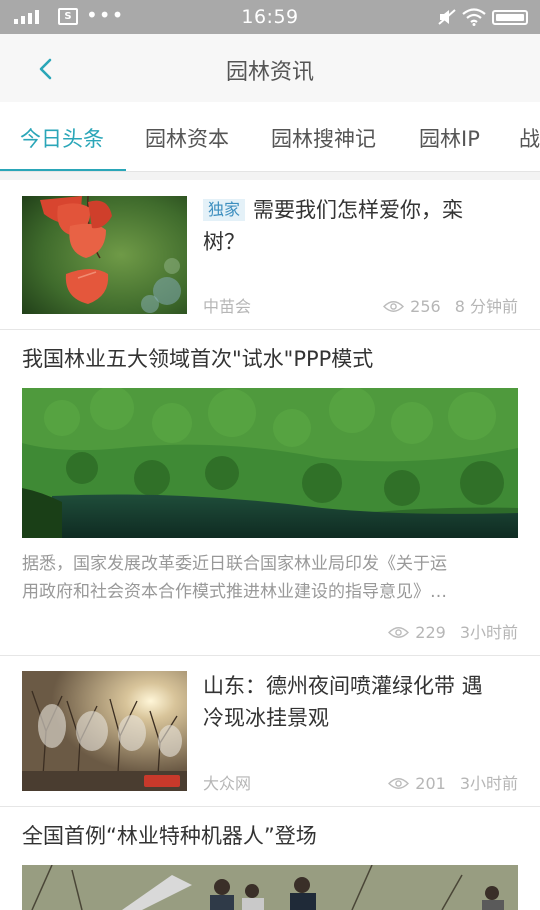 This screenshot has height=910, width=540. I want to click on tab-garden-stories: 园林搜神记, so click(323, 138).